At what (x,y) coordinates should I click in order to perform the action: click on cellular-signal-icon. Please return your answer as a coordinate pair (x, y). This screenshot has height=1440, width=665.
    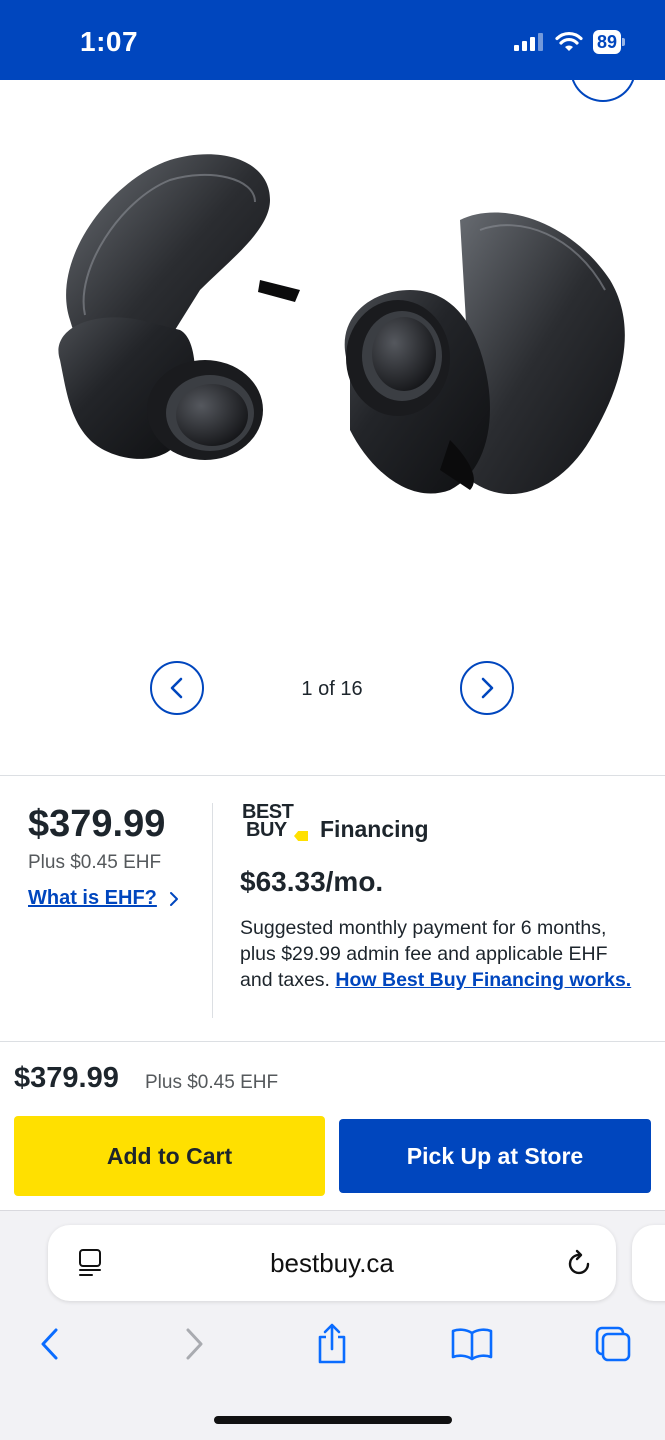
    Looking at the image, I should click on (528, 42).